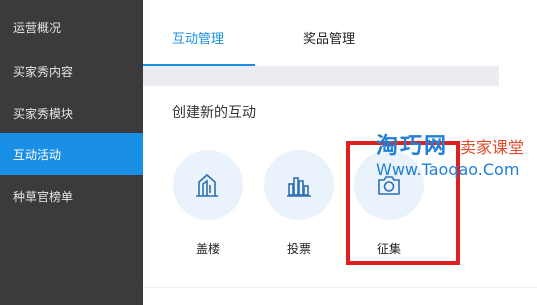 This screenshot has width=537, height=305. Describe the element at coordinates (71, 27) in the screenshot. I see `sidebar-item-overview: 运营概况` at that location.